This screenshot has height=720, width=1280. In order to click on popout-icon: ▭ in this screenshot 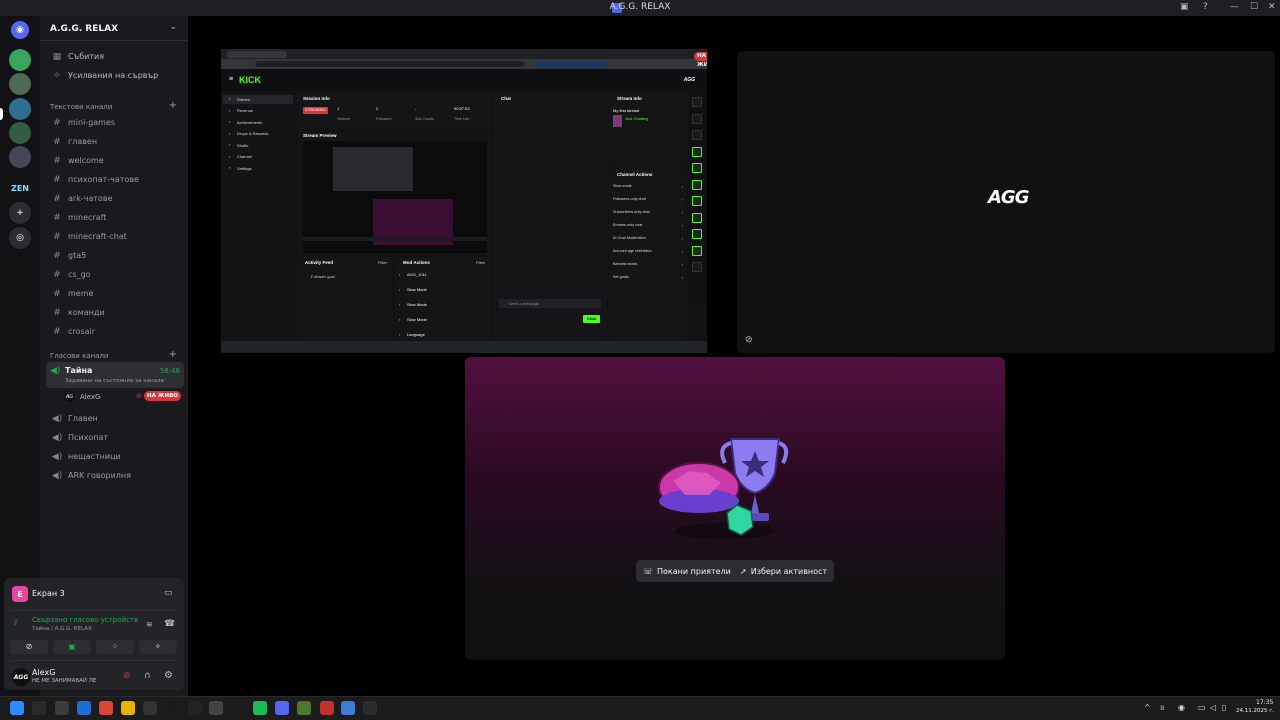, I will do `click(168, 593)`.